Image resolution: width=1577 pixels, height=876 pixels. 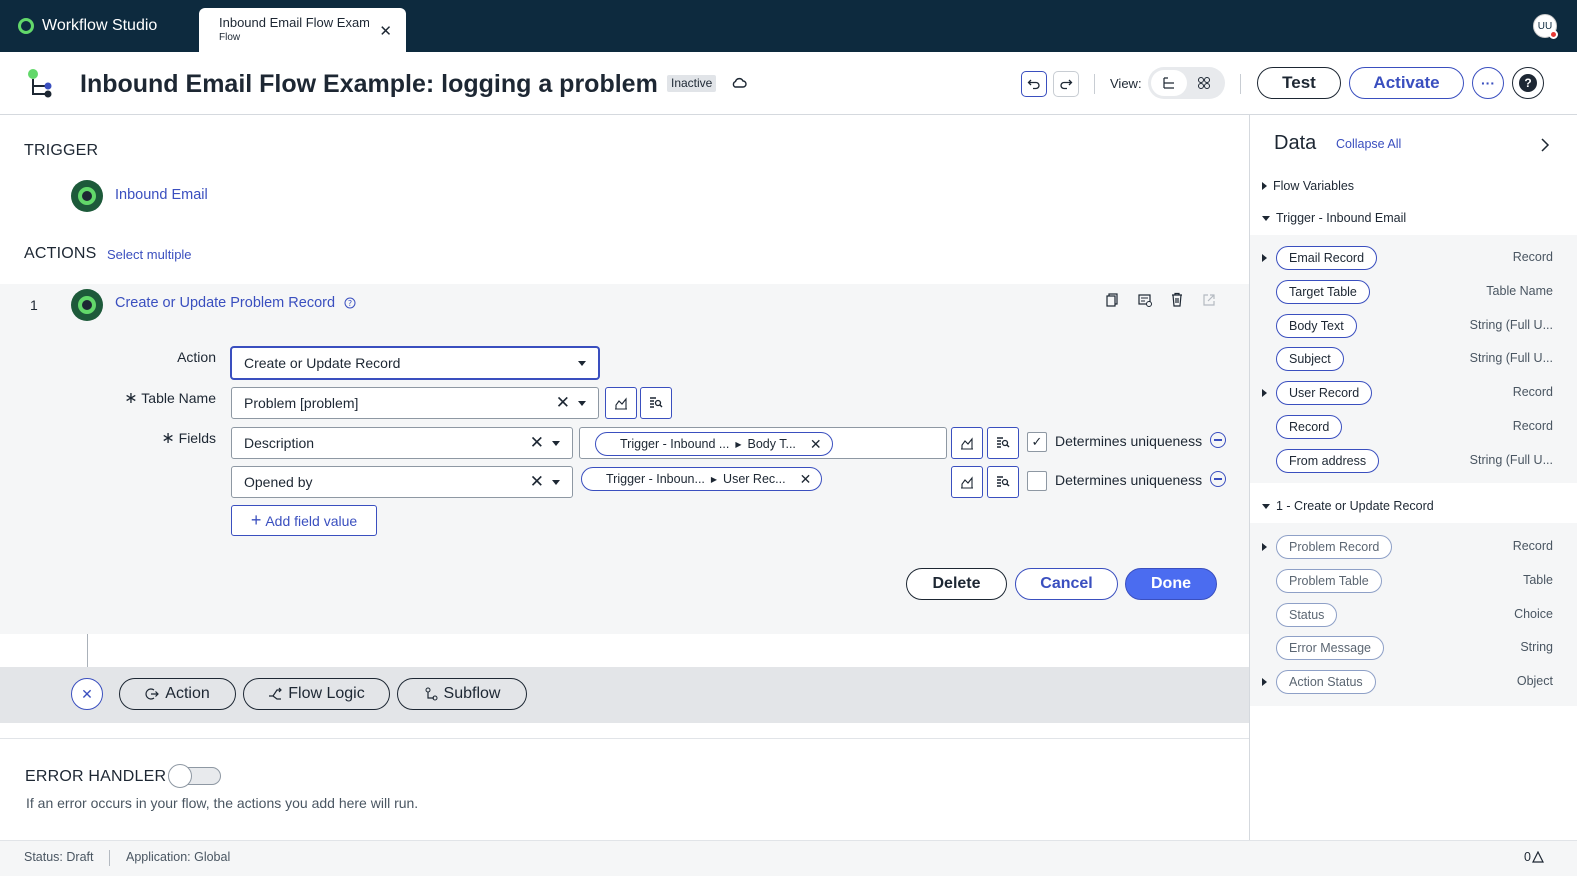 I want to click on close-add-menu-button: ✕, so click(x=87, y=694).